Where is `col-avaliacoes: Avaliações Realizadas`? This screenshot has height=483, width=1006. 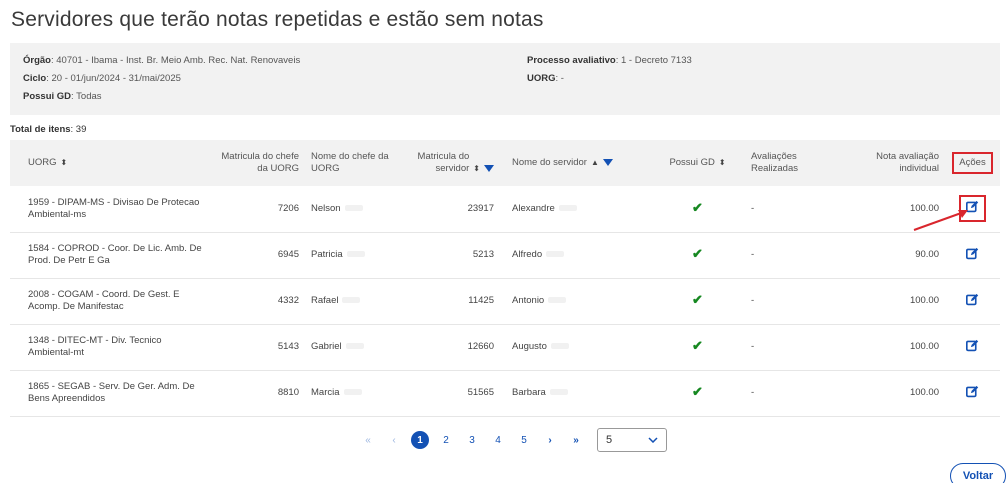 col-avaliacoes: Avaliações Realizadas is located at coordinates (795, 163).